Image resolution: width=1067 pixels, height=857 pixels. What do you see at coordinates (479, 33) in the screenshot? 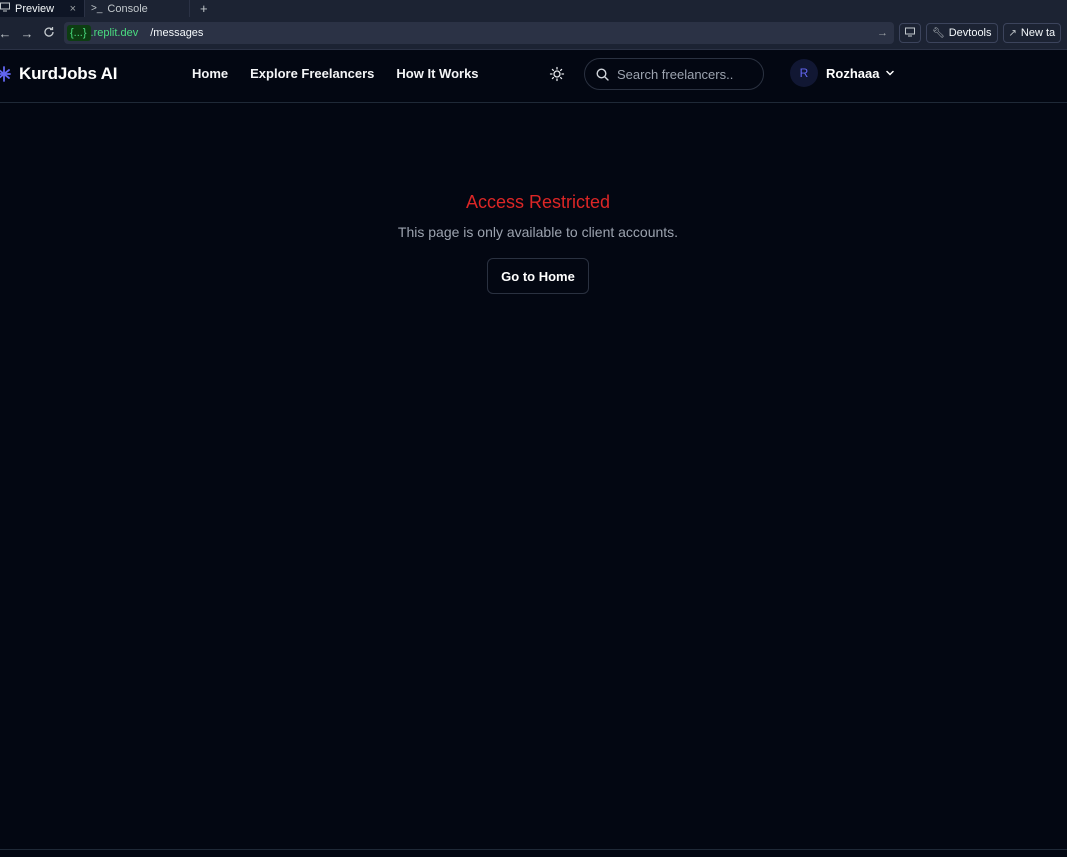
I see `url-field: {...} .replit.dev /messages →` at bounding box center [479, 33].